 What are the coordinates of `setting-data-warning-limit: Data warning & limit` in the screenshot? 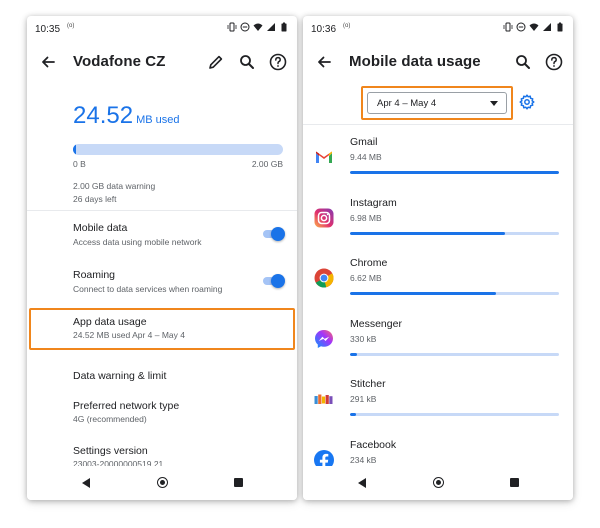 It's located at (162, 376).